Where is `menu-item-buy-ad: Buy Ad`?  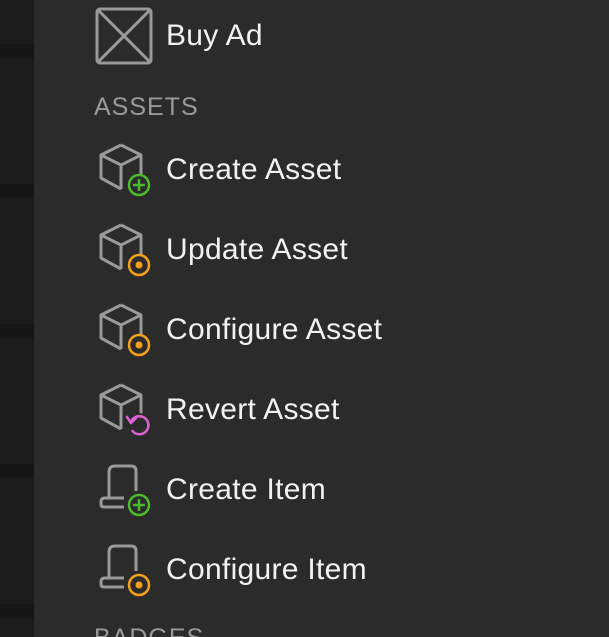 menu-item-buy-ad: Buy Ad is located at coordinates (178, 36).